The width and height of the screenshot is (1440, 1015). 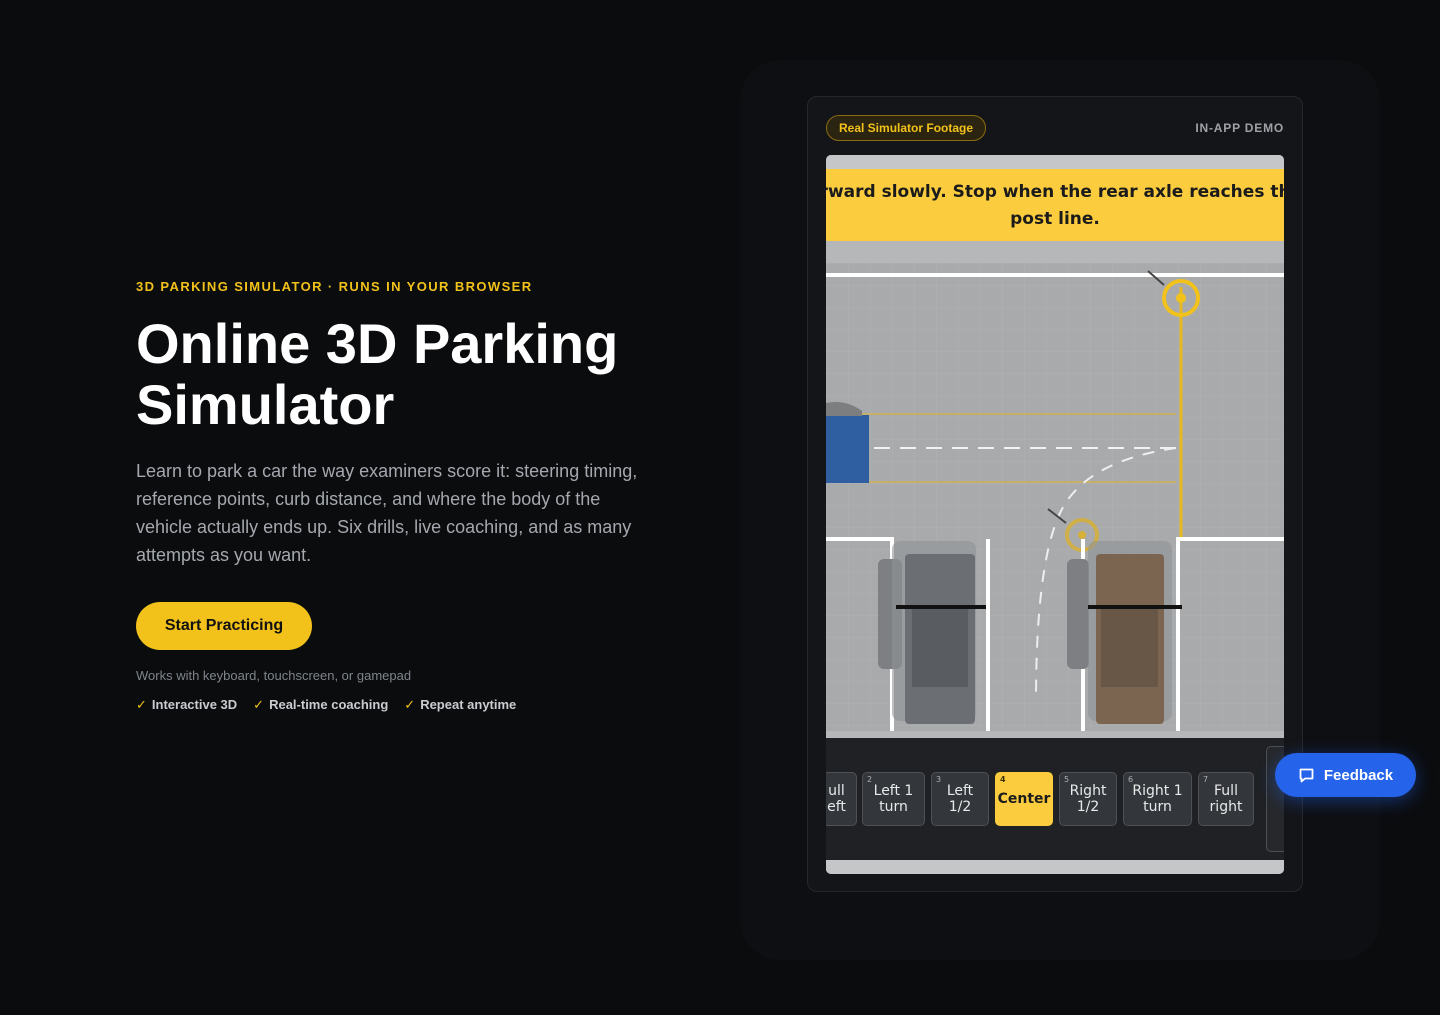 I want to click on feature-item: ✓ Repeat anytime, so click(x=460, y=705).